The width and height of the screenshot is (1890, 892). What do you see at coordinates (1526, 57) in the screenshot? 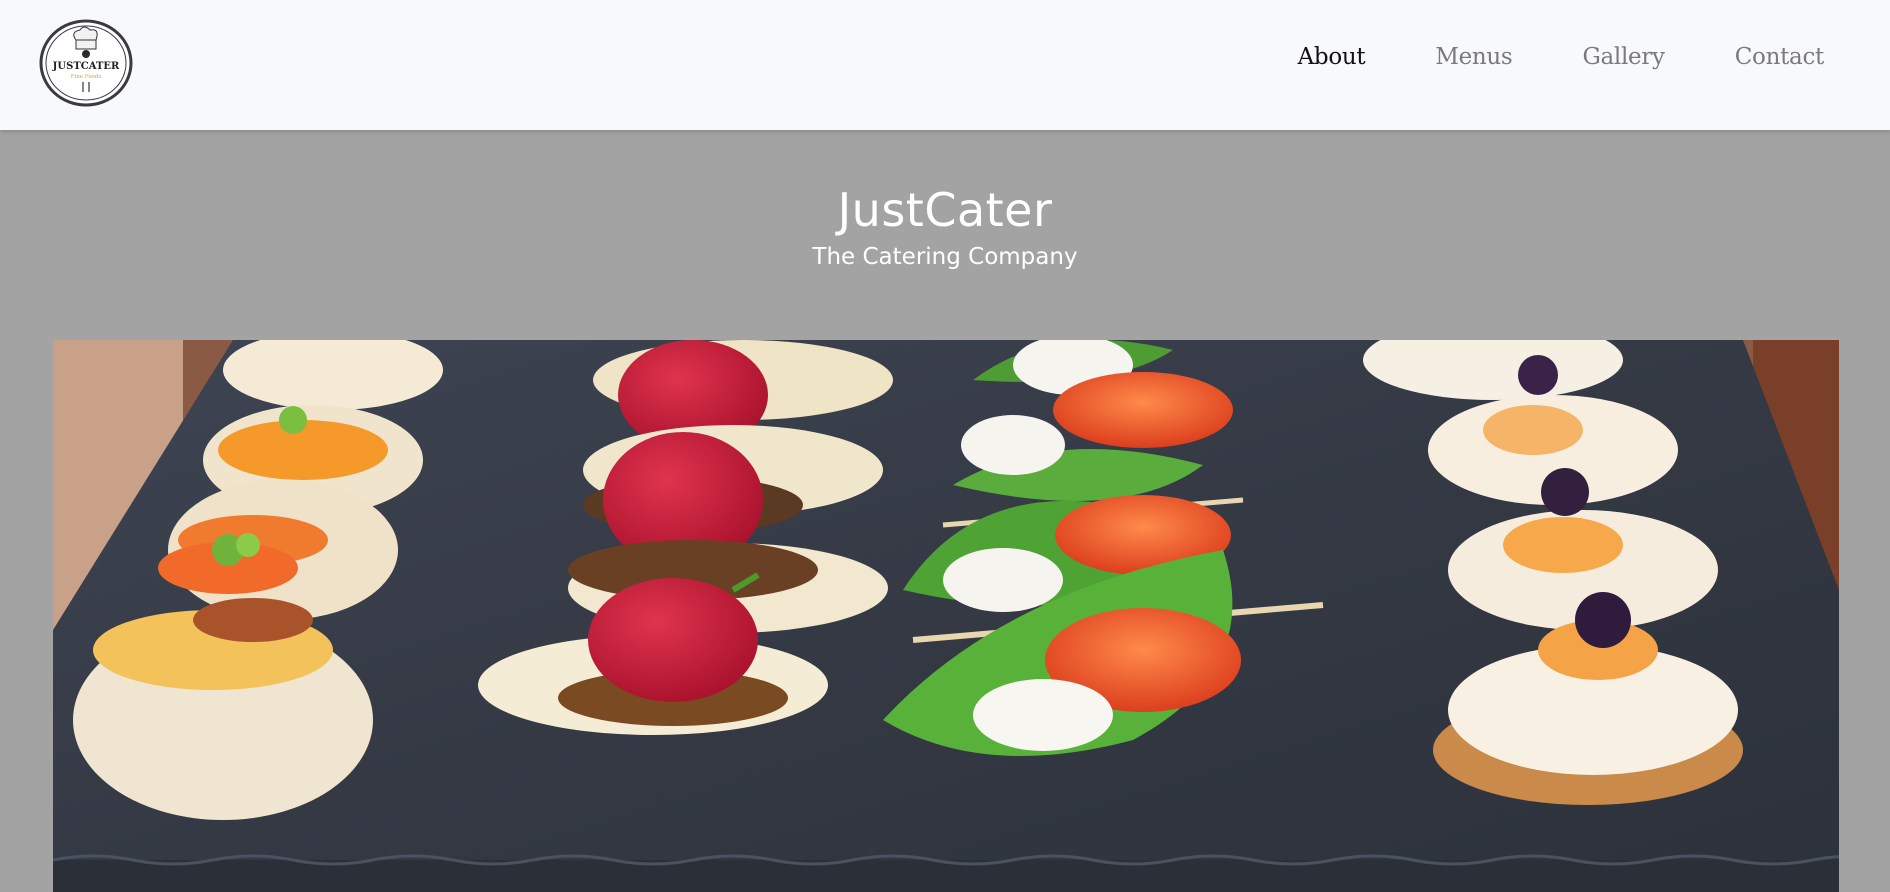
I see `nav-links: About Menus Gallery Contact` at bounding box center [1526, 57].